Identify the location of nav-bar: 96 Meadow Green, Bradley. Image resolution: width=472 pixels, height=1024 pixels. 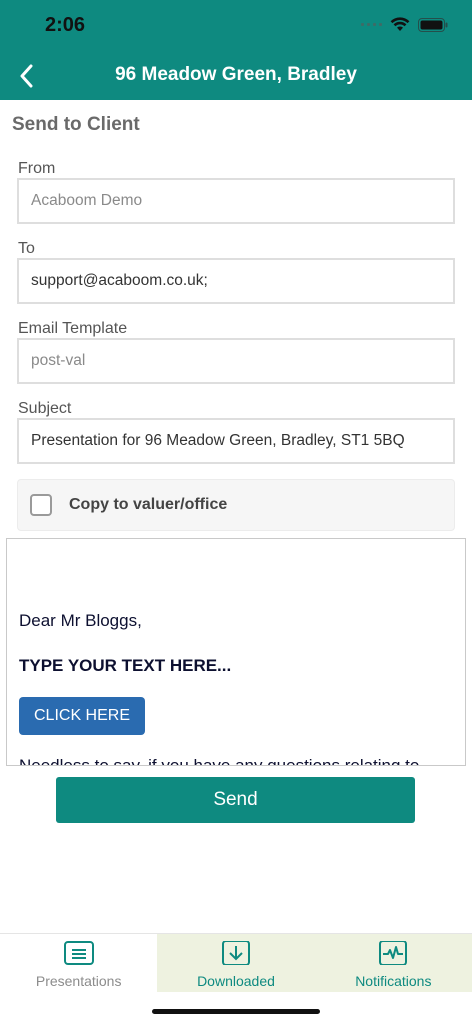
(236, 76).